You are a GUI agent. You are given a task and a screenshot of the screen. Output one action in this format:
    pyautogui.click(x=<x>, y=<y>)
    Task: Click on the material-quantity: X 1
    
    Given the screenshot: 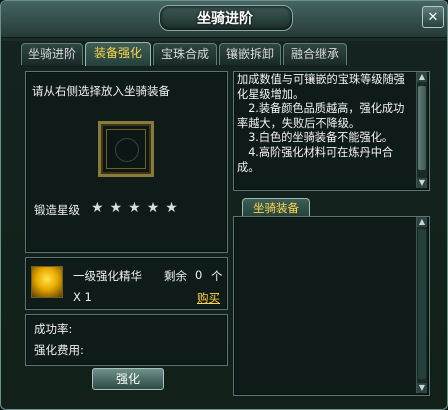 What is the action you would take?
    pyautogui.click(x=82, y=297)
    